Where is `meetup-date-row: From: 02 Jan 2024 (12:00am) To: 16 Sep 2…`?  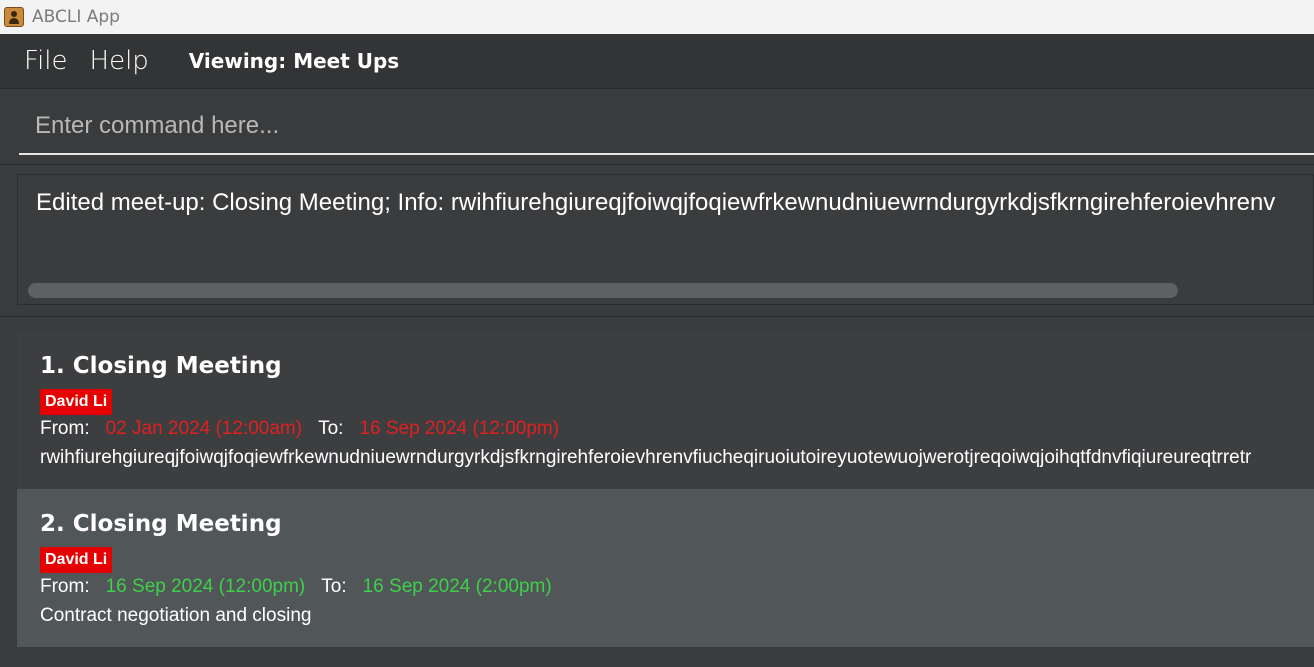
meetup-date-row: From: 02 Jan 2024 (12:00am) To: 16 Sep 2… is located at coordinates (299, 429).